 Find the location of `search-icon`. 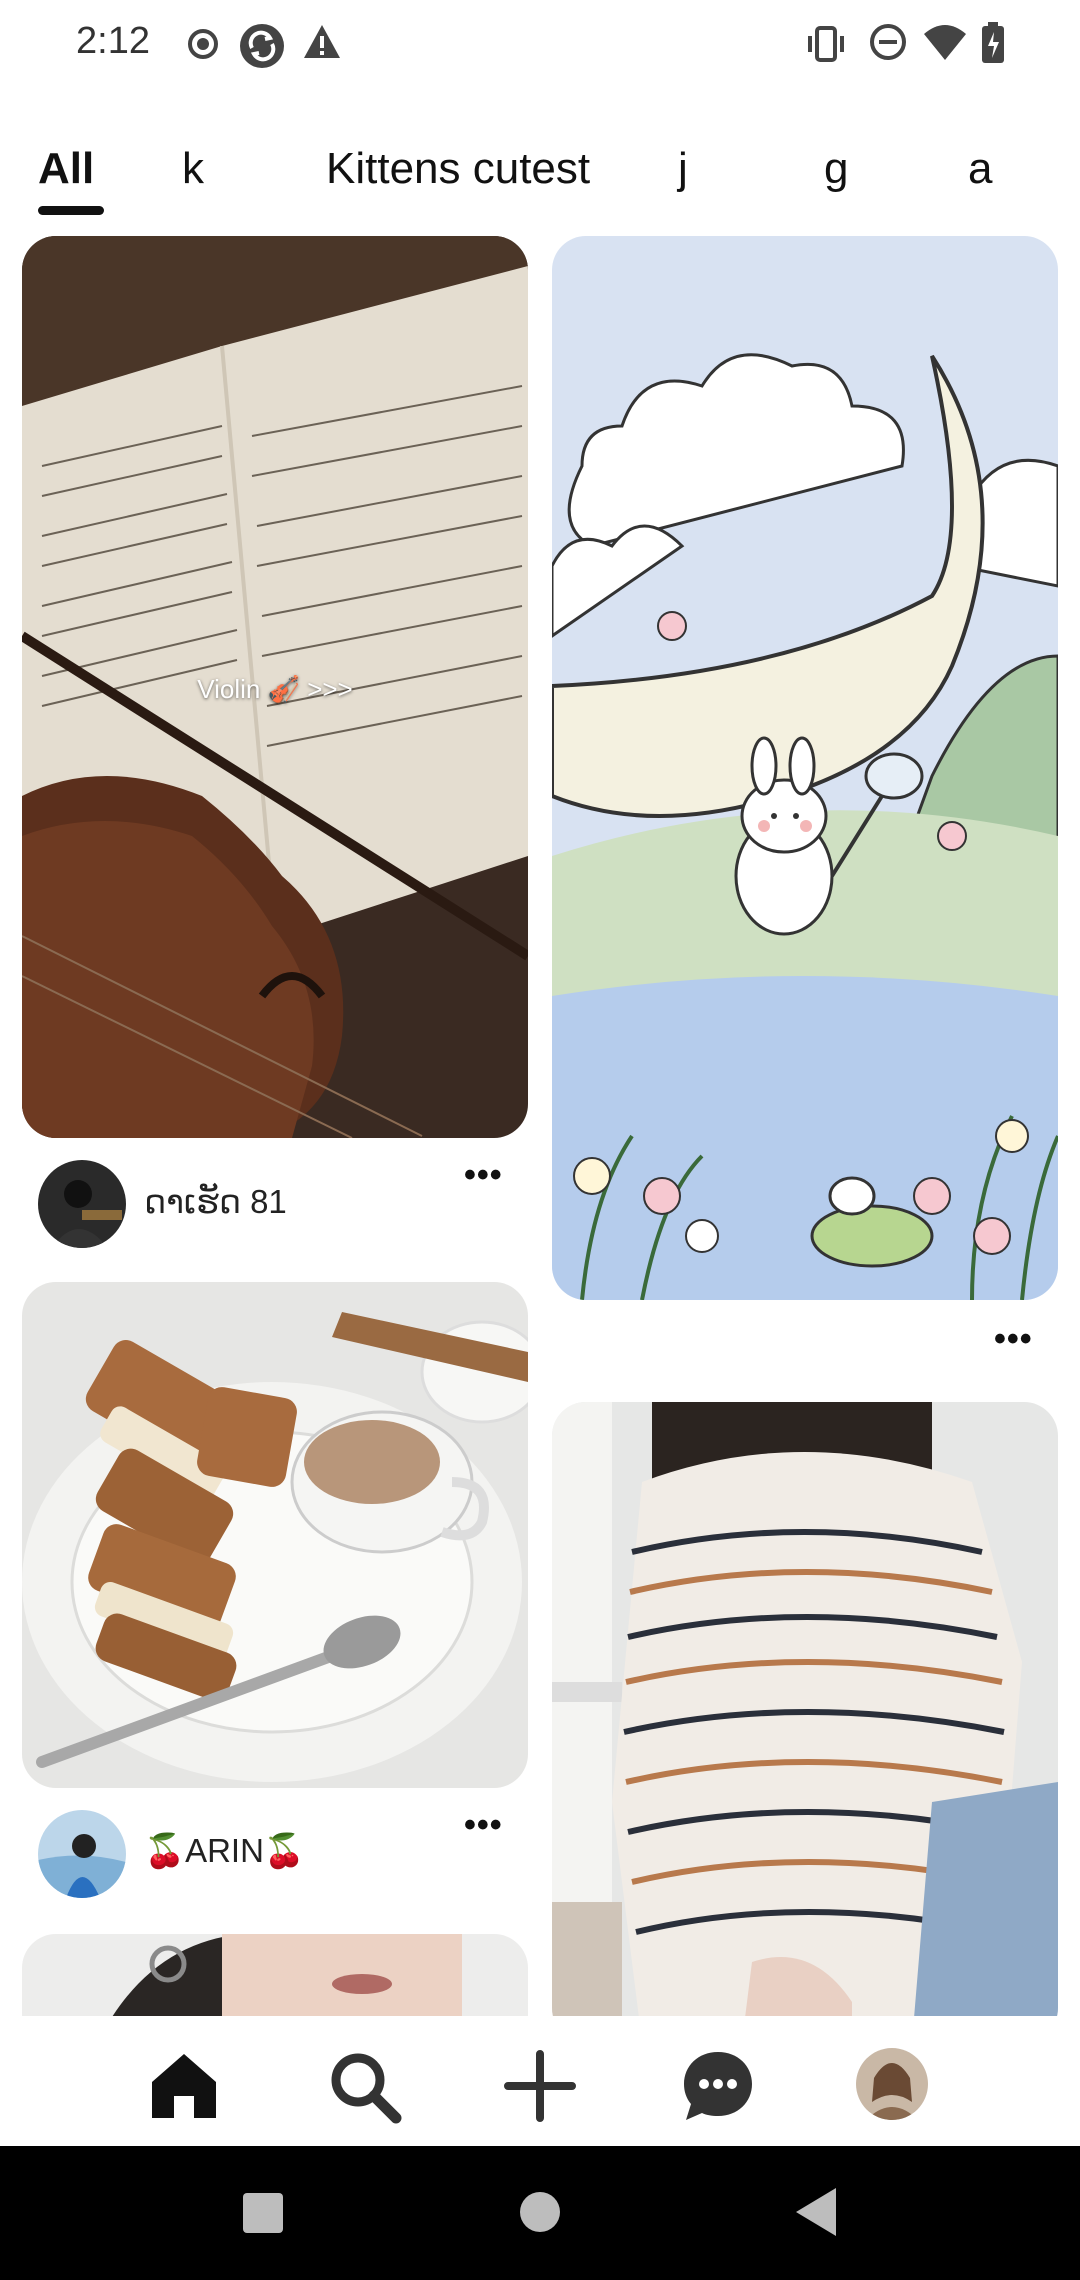

search-icon is located at coordinates (364, 2086).